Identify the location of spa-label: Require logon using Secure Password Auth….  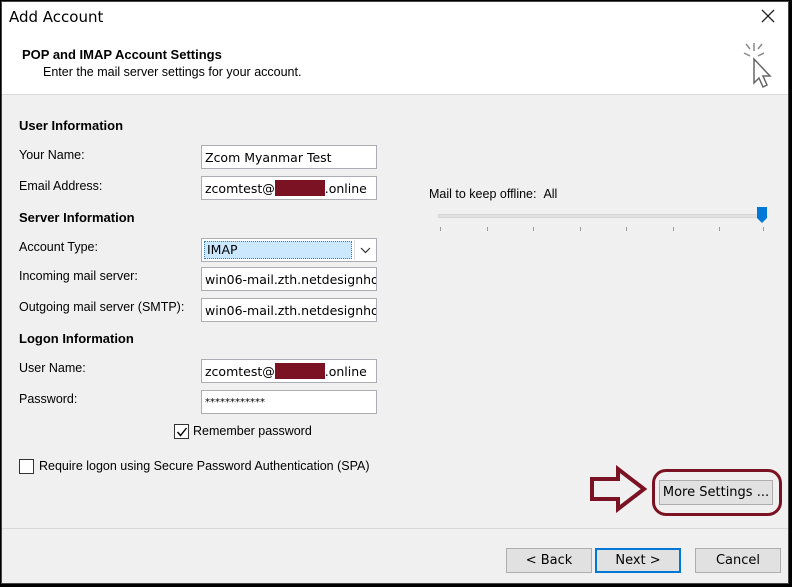
(204, 466).